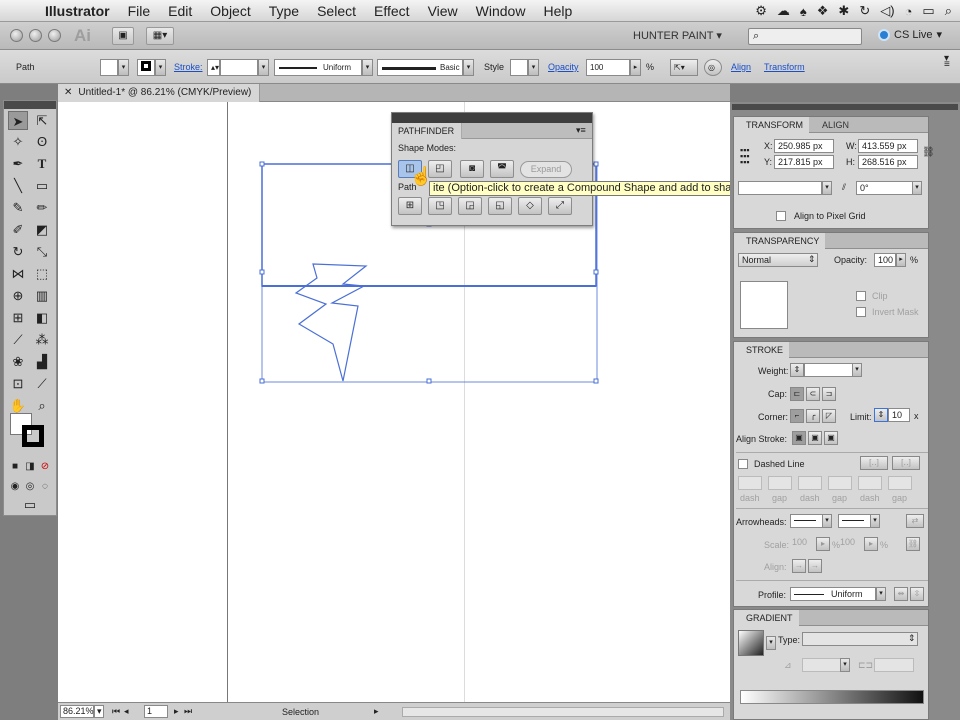  What do you see at coordinates (18, 383) in the screenshot?
I see `artboard-tool-icon: ⊡` at bounding box center [18, 383].